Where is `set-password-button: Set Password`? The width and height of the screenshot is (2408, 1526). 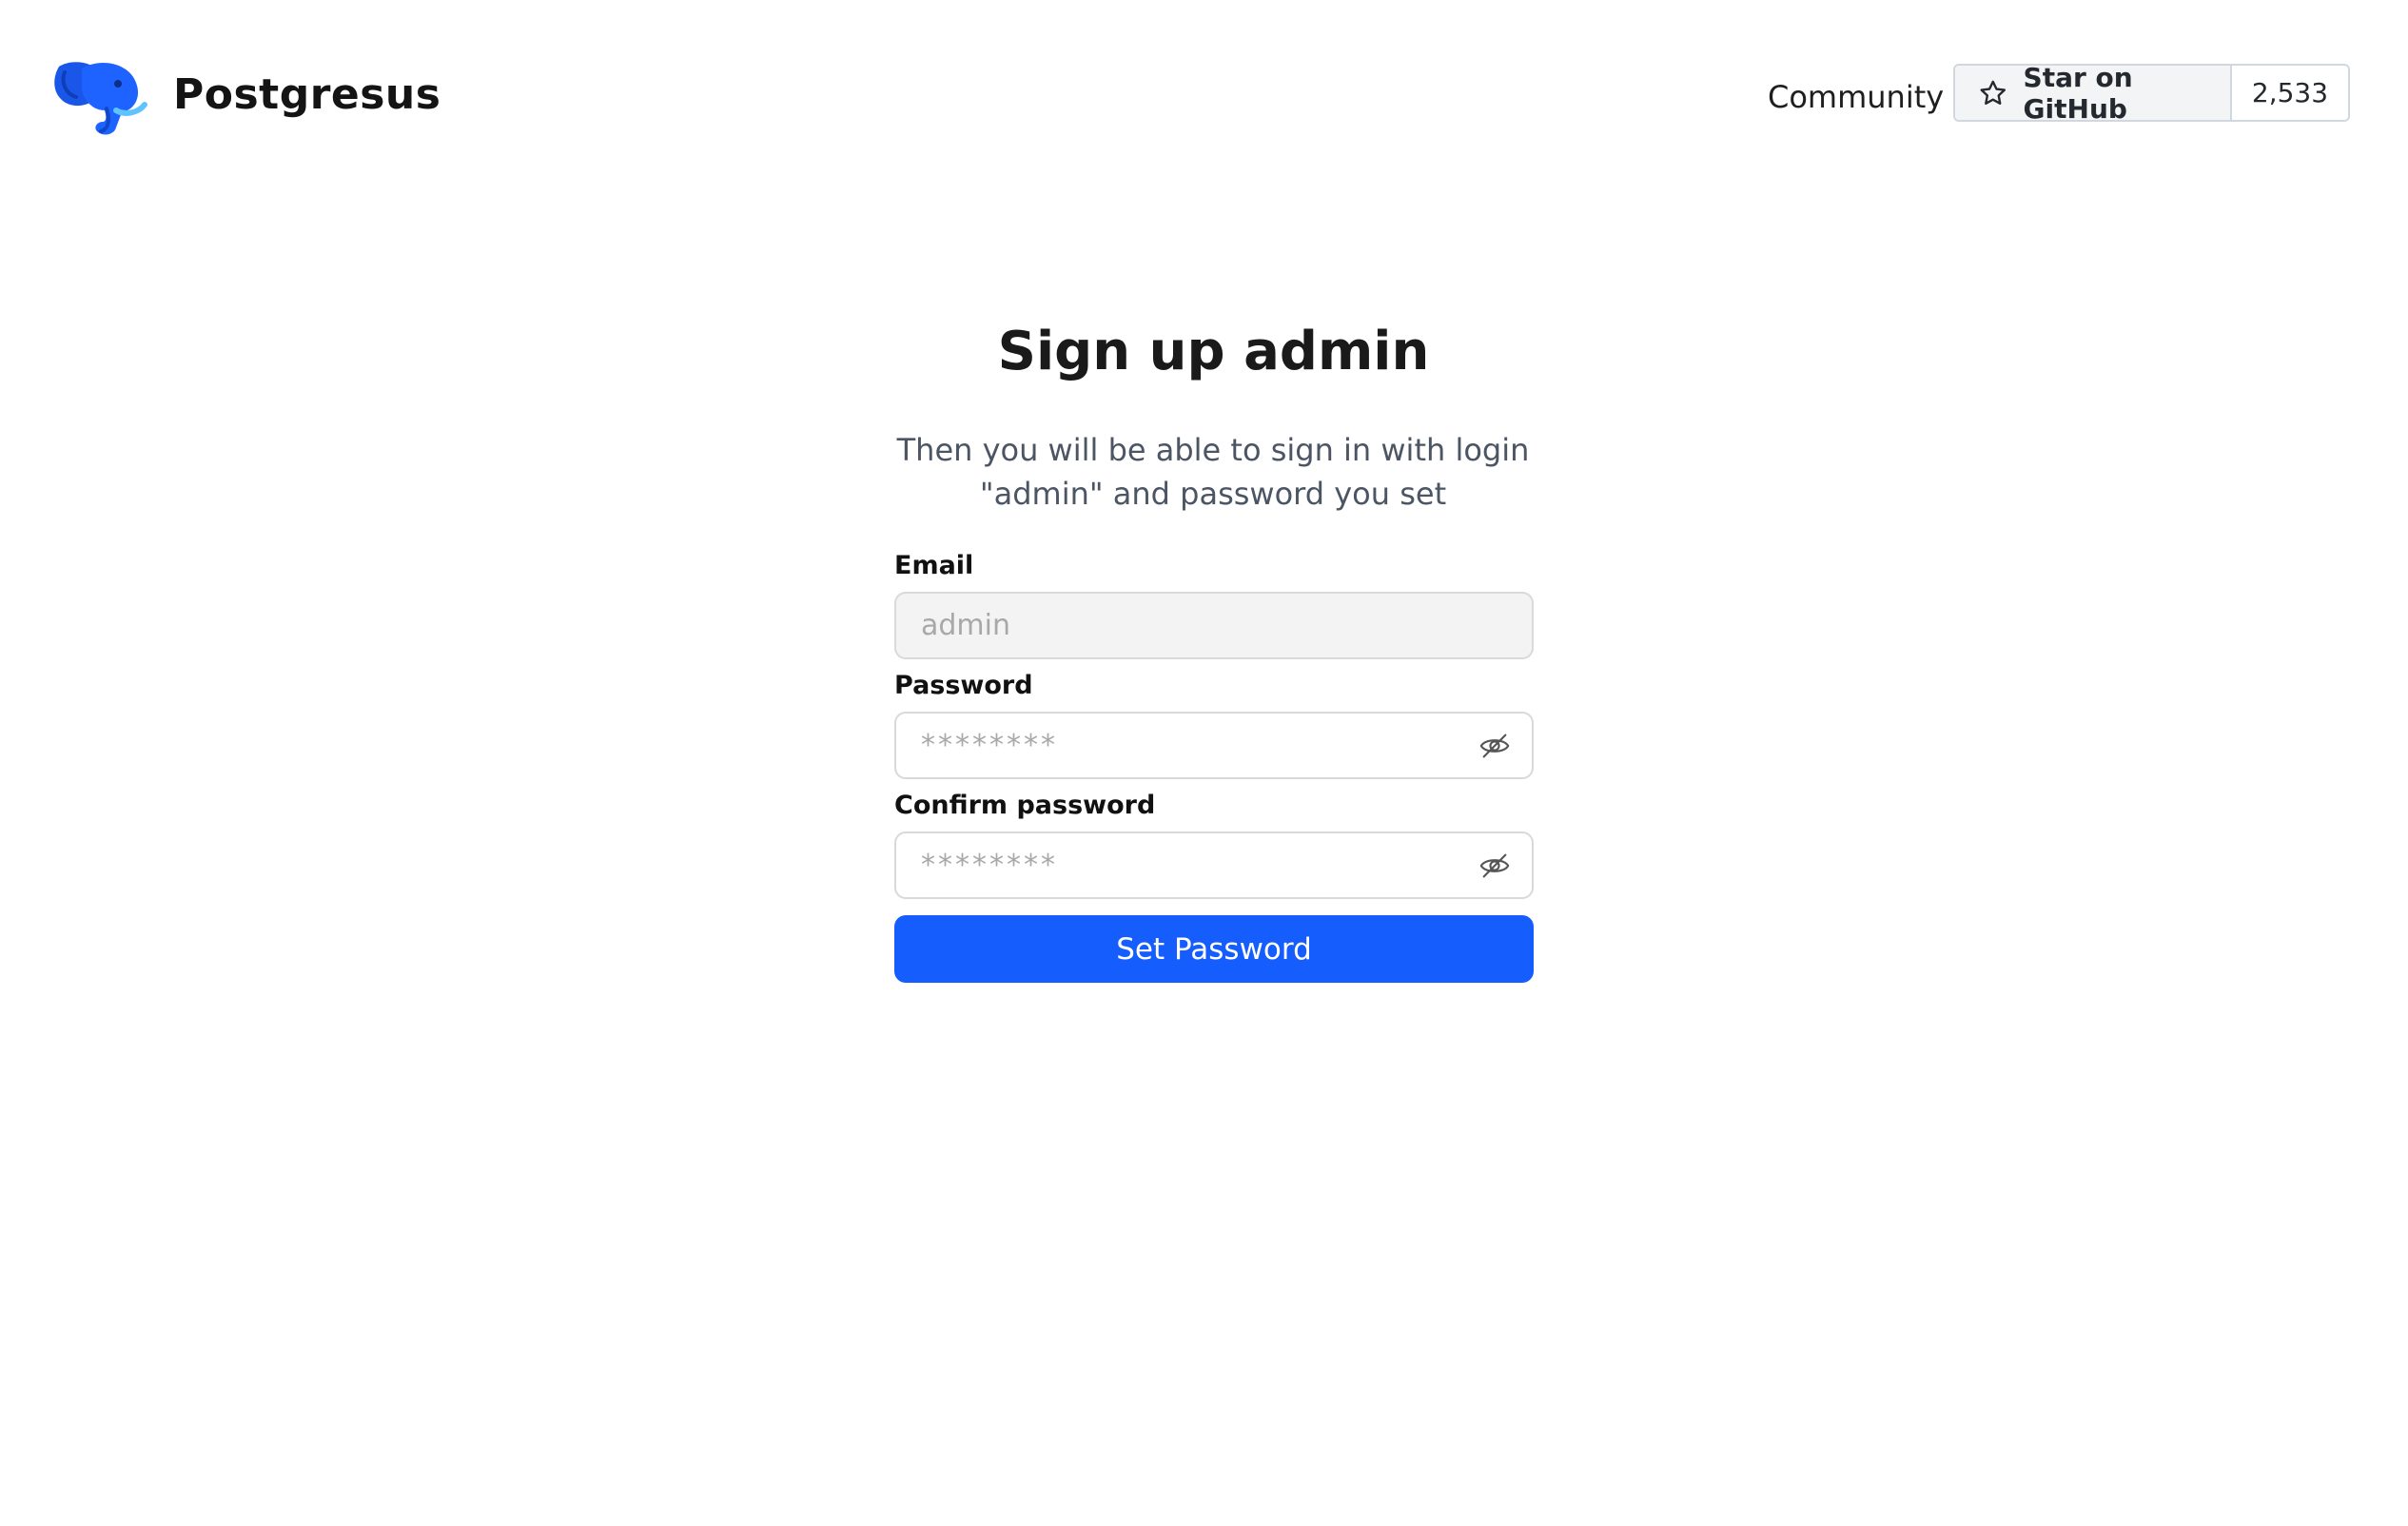 set-password-button: Set Password is located at coordinates (1214, 949).